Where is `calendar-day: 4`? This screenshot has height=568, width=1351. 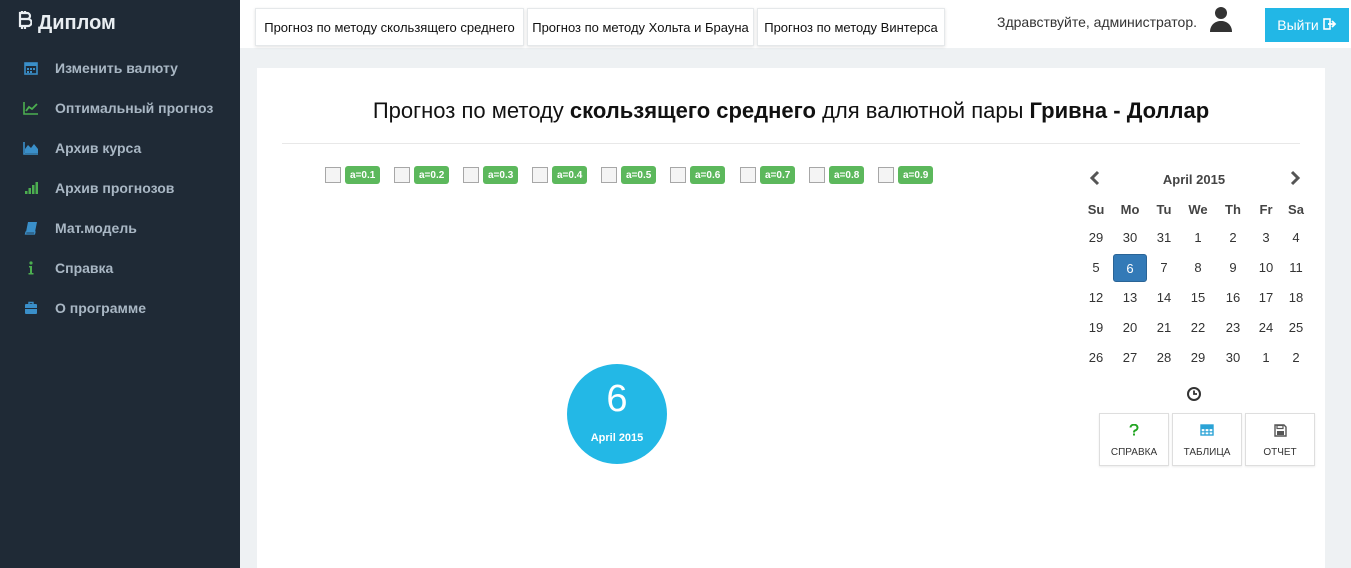 calendar-day: 4 is located at coordinates (1296, 238).